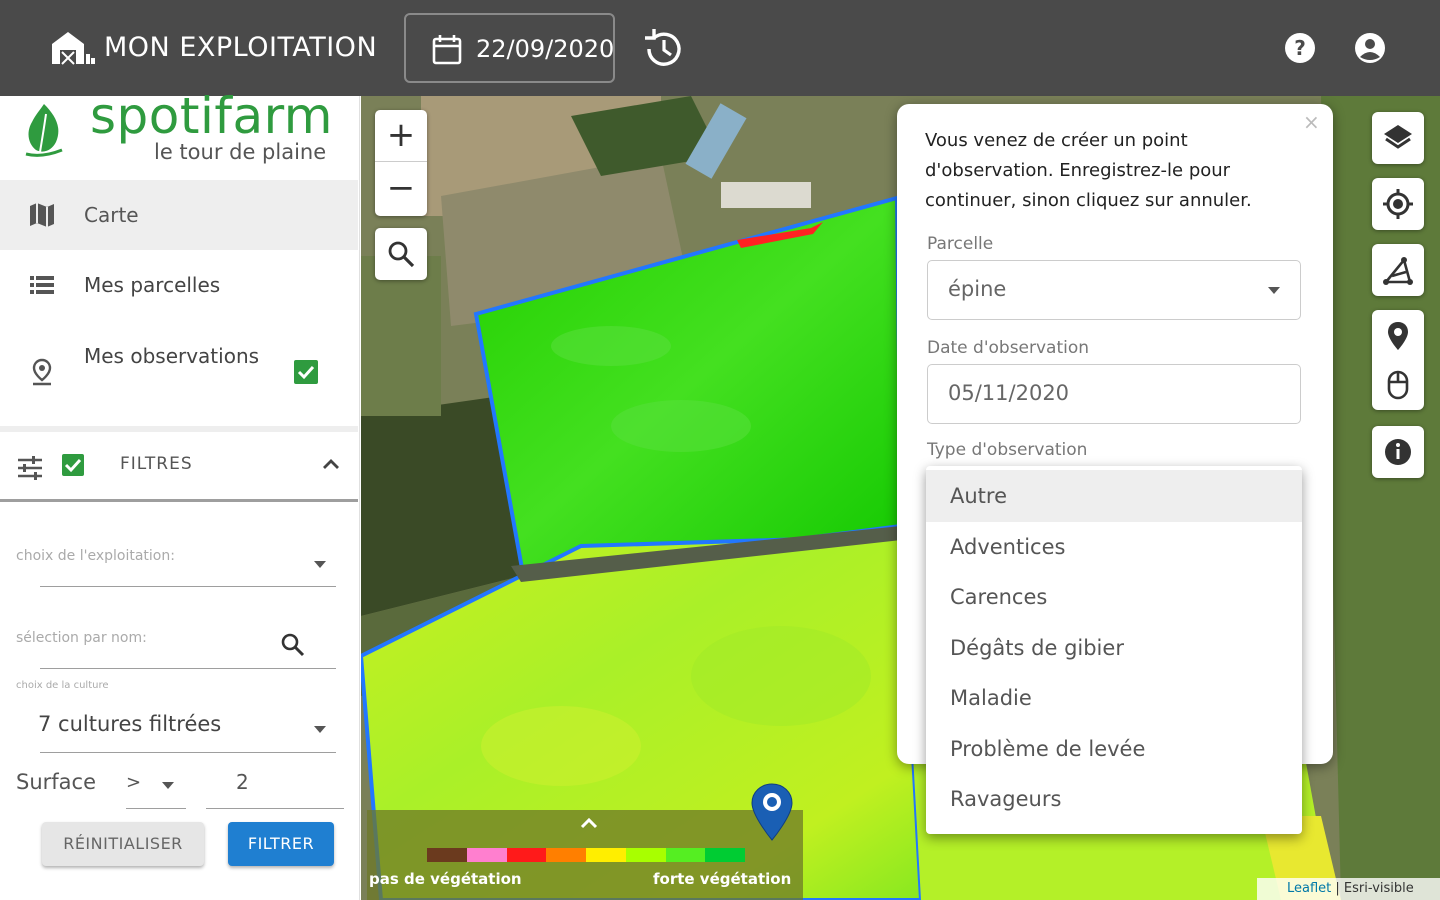 The width and height of the screenshot is (1440, 900). I want to click on zoom-out-button: −, so click(401, 189).